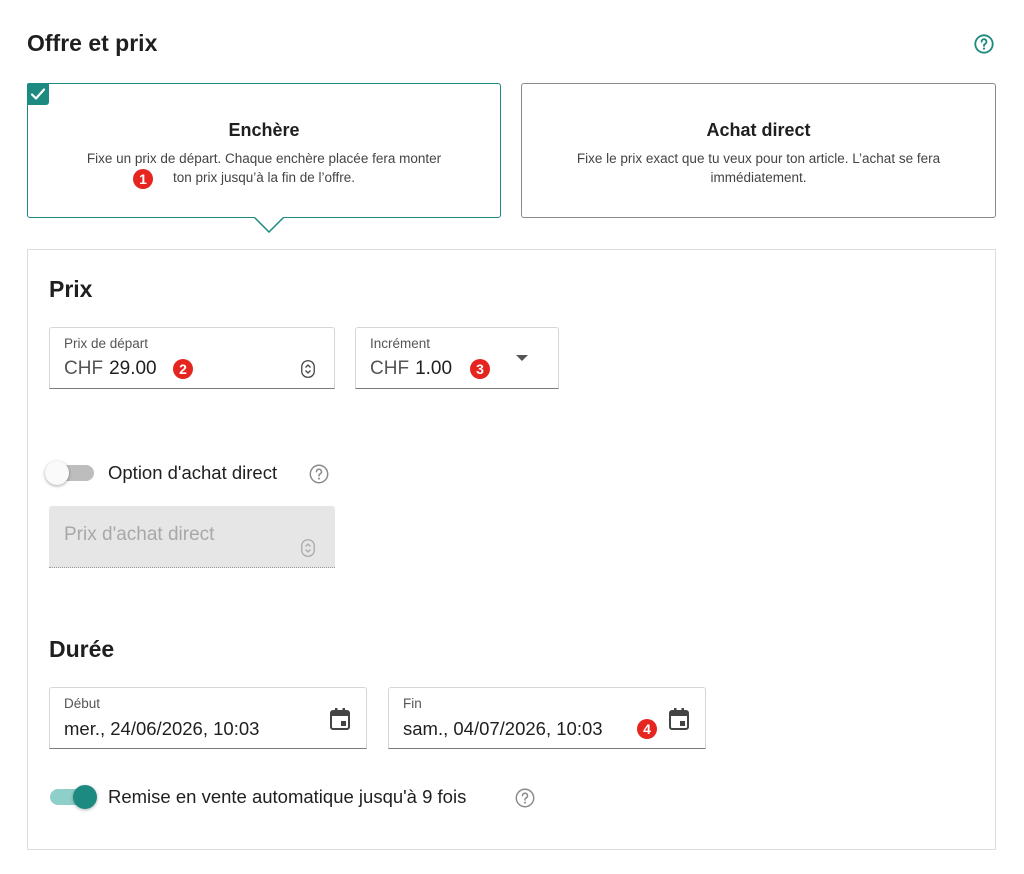  Describe the element at coordinates (162, 728) in the screenshot. I see `start-date-value: mer., 24/06/2026, 10:03` at that location.